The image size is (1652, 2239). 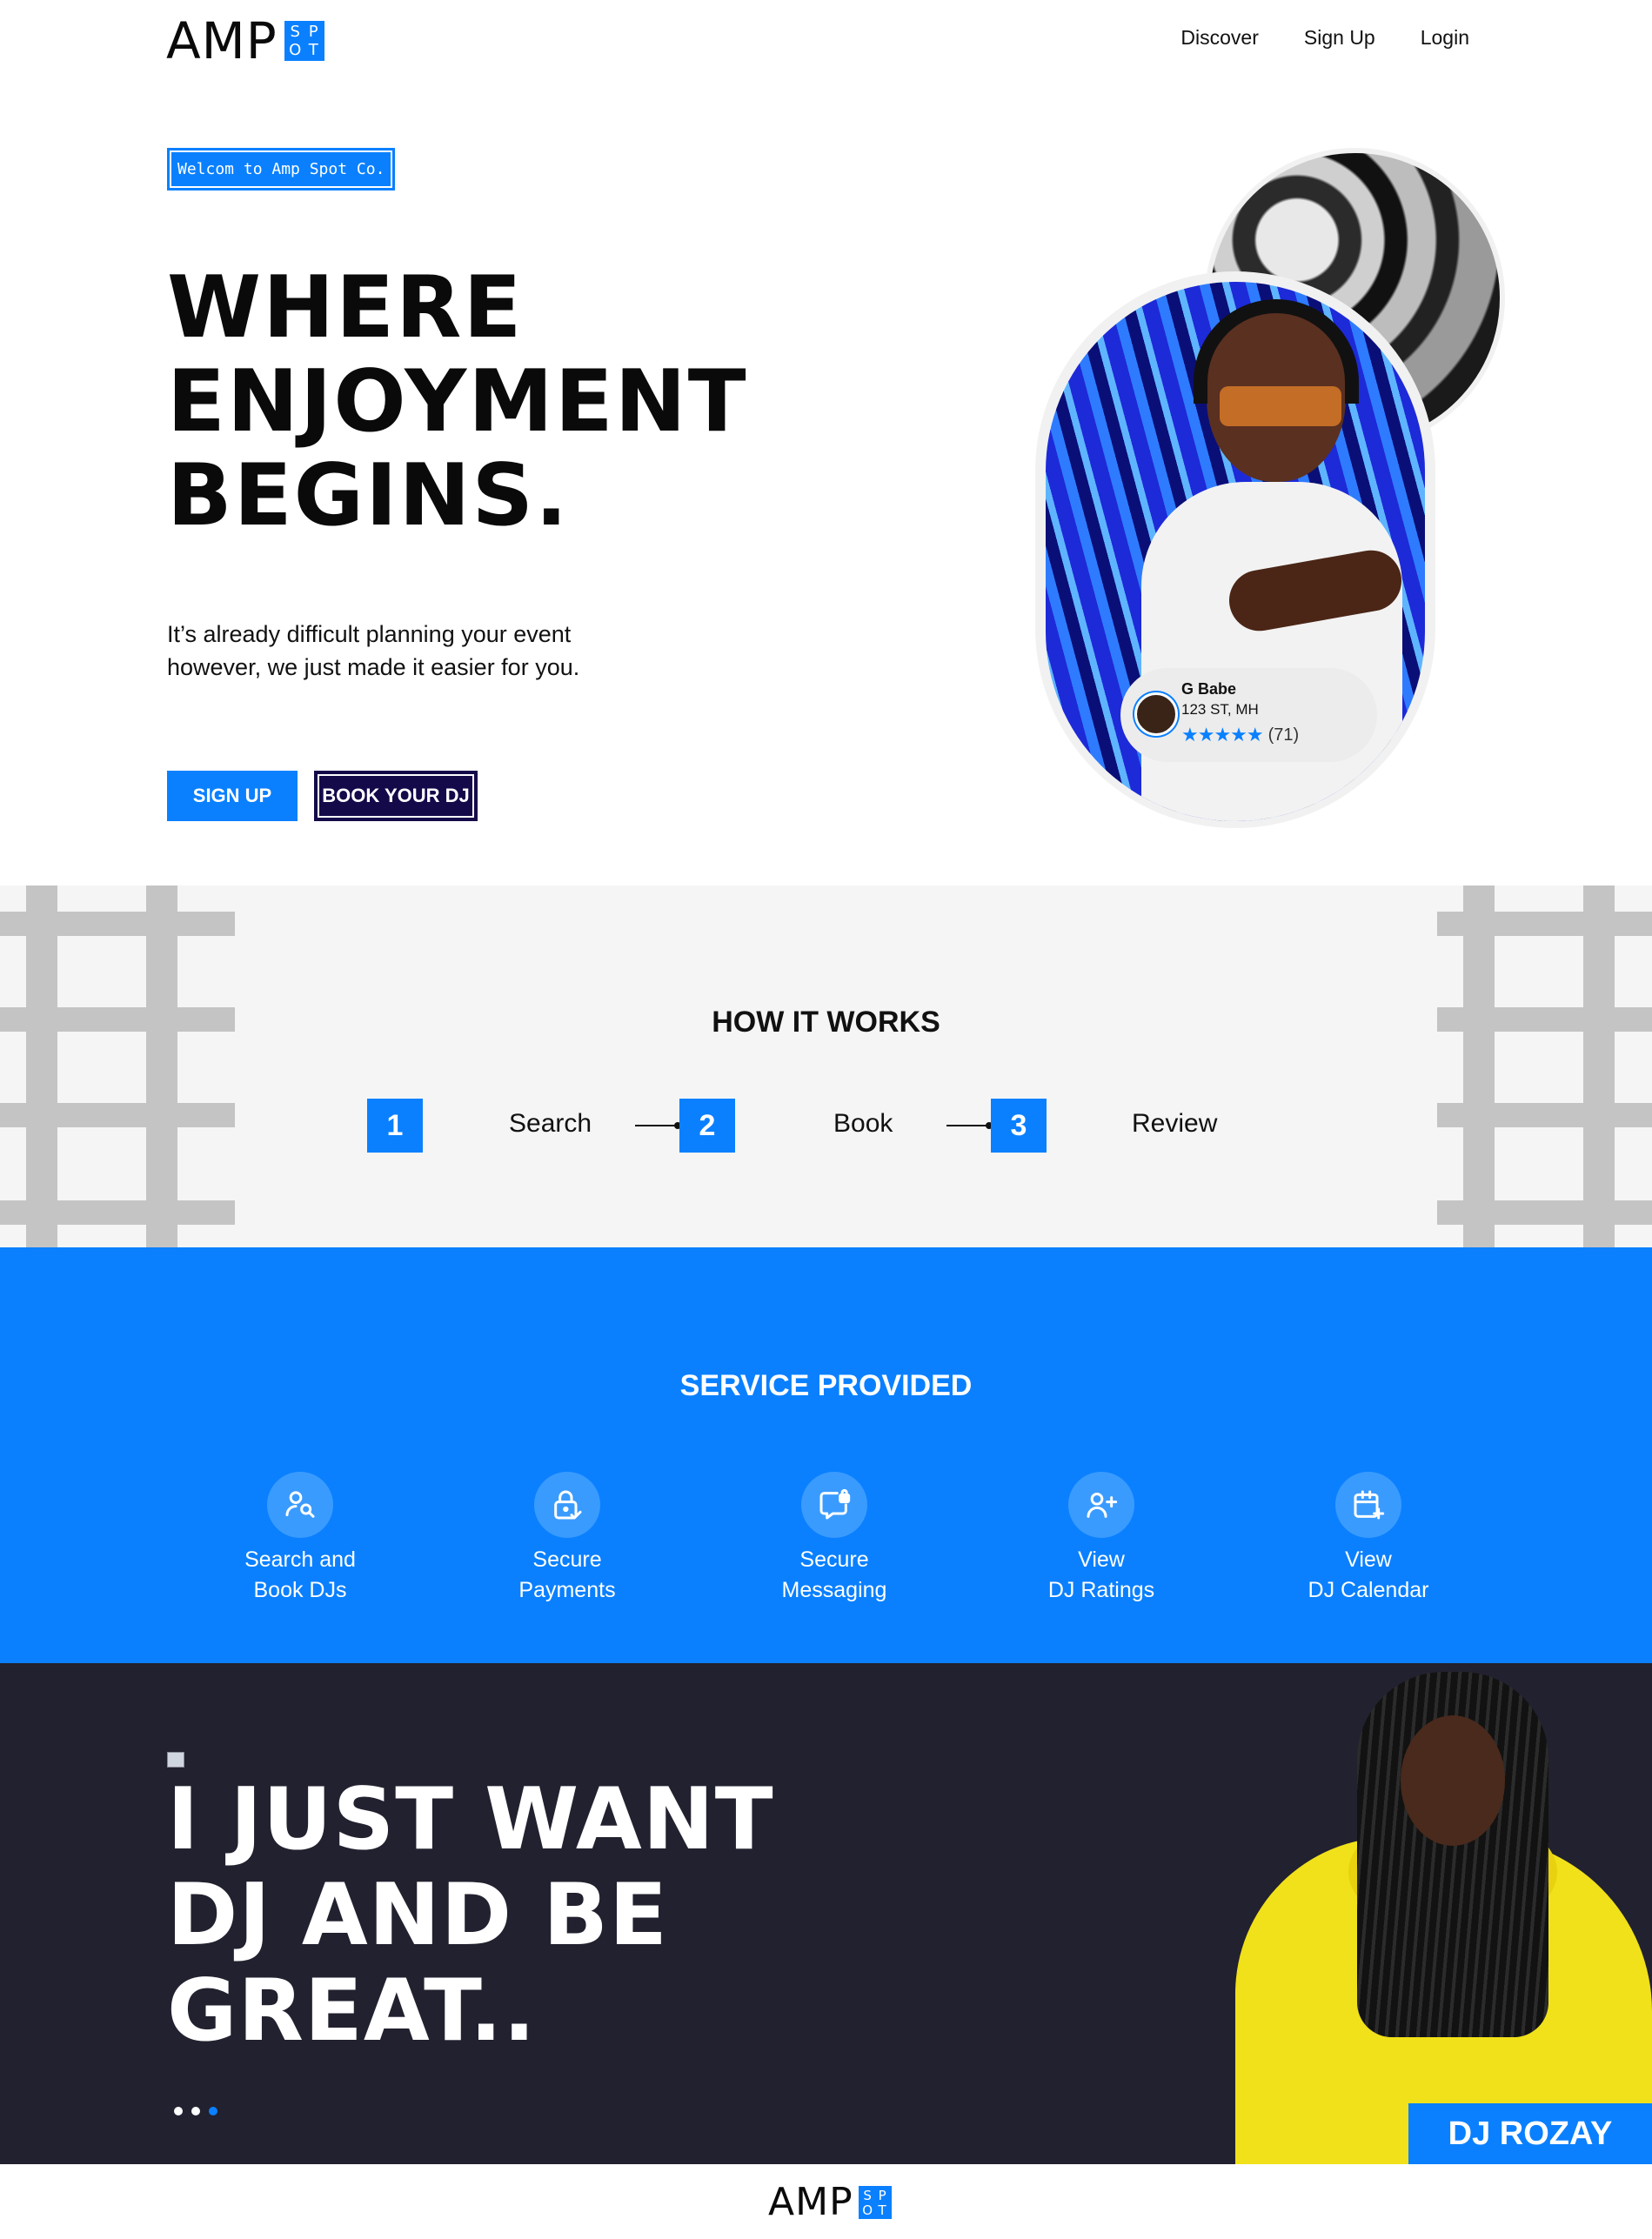 I want to click on nav-link-sign-up: Sign Up, so click(x=1339, y=38).